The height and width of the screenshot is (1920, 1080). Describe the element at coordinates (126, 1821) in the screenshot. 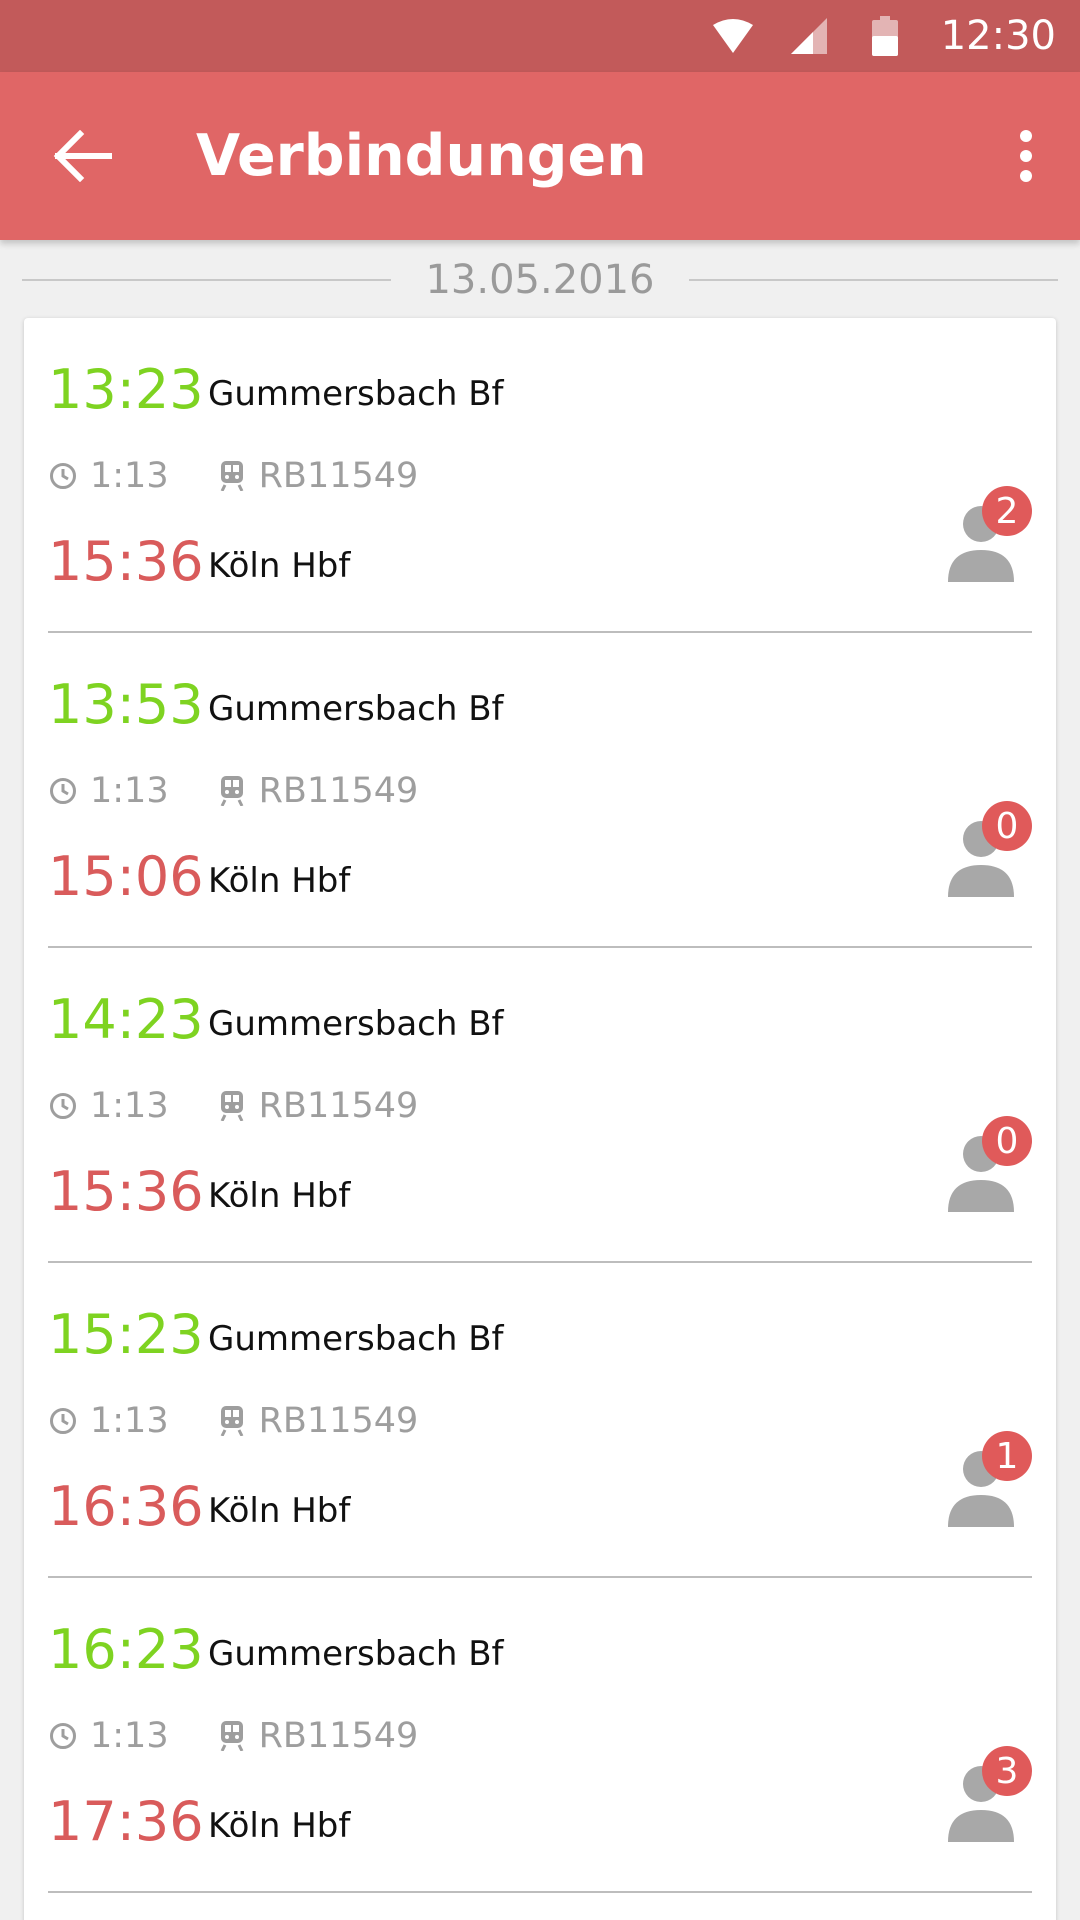

I see `arrival-time: 17:36` at that location.